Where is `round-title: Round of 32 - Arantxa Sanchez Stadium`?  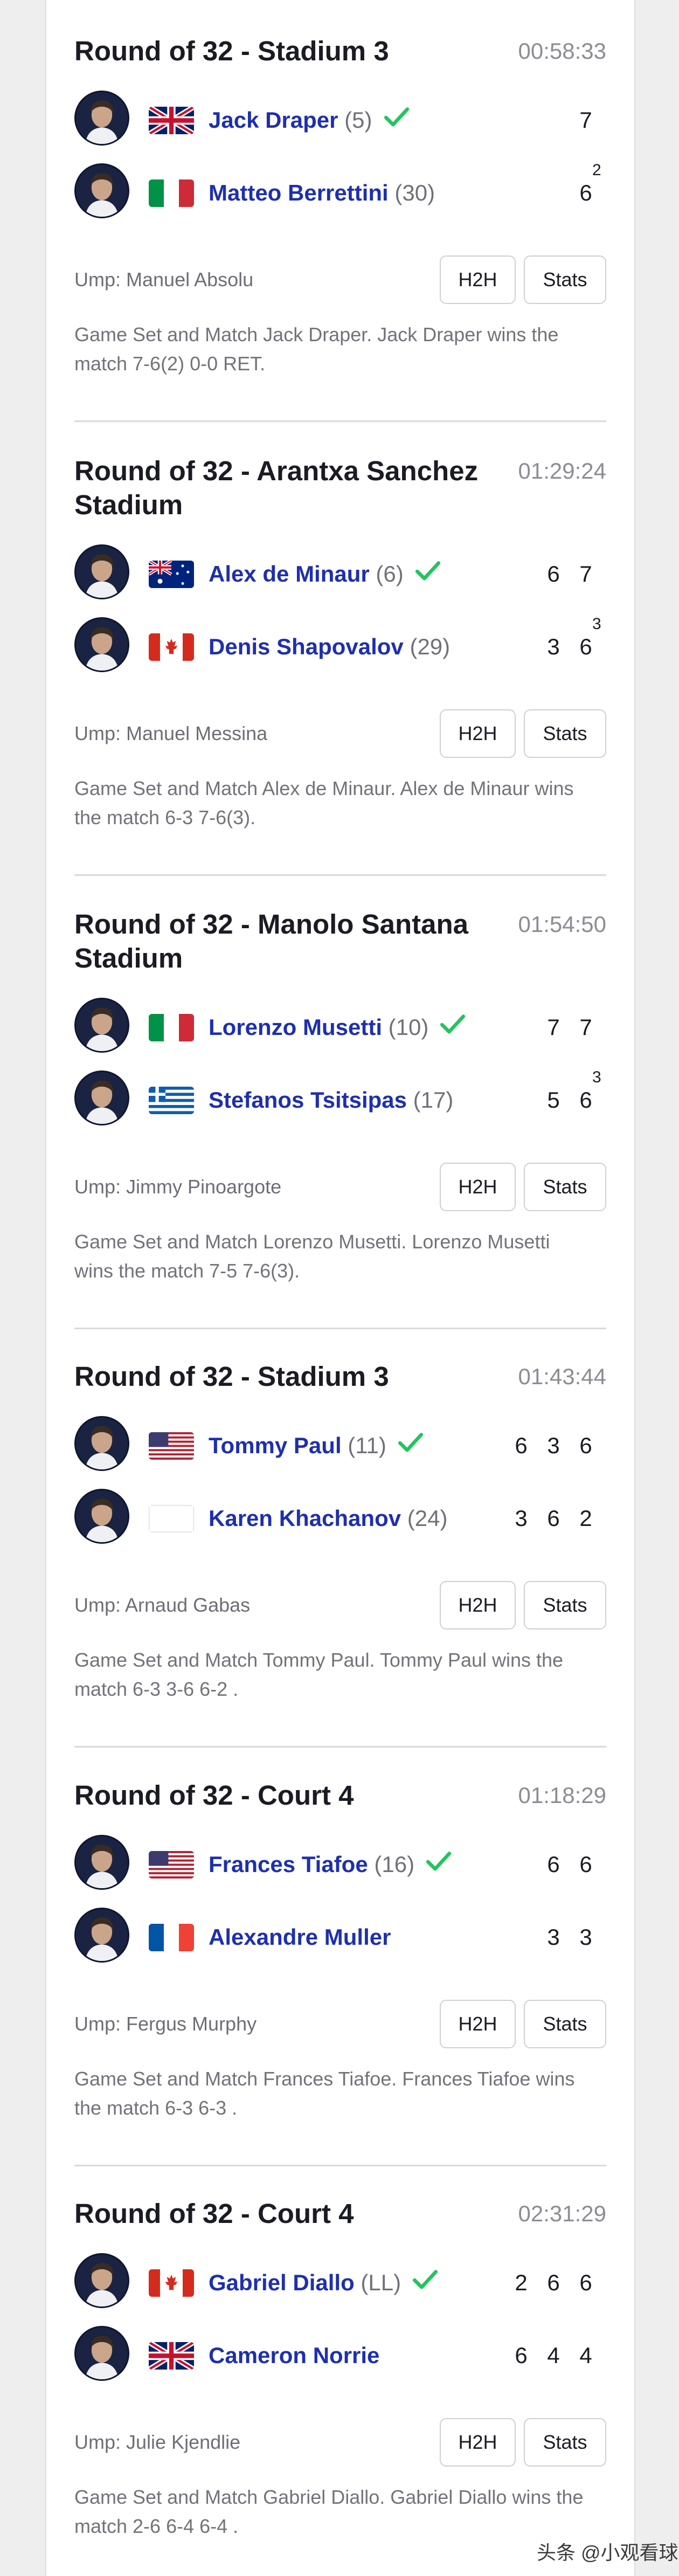 round-title: Round of 32 - Arantxa Sanchez Stadium is located at coordinates (276, 487).